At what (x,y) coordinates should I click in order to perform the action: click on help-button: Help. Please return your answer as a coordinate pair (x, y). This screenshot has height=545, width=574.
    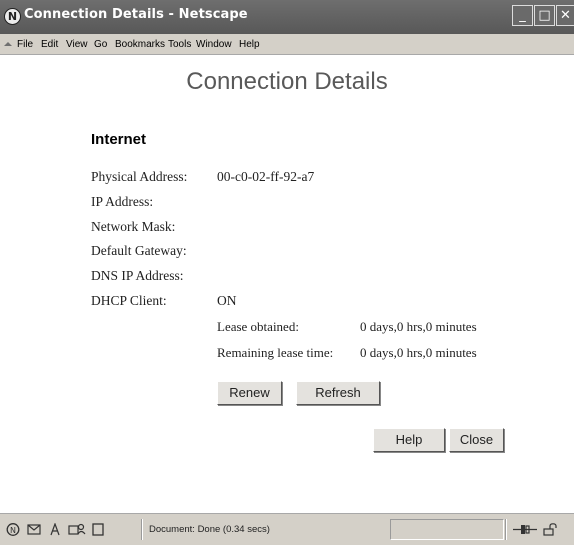
    Looking at the image, I should click on (409, 440).